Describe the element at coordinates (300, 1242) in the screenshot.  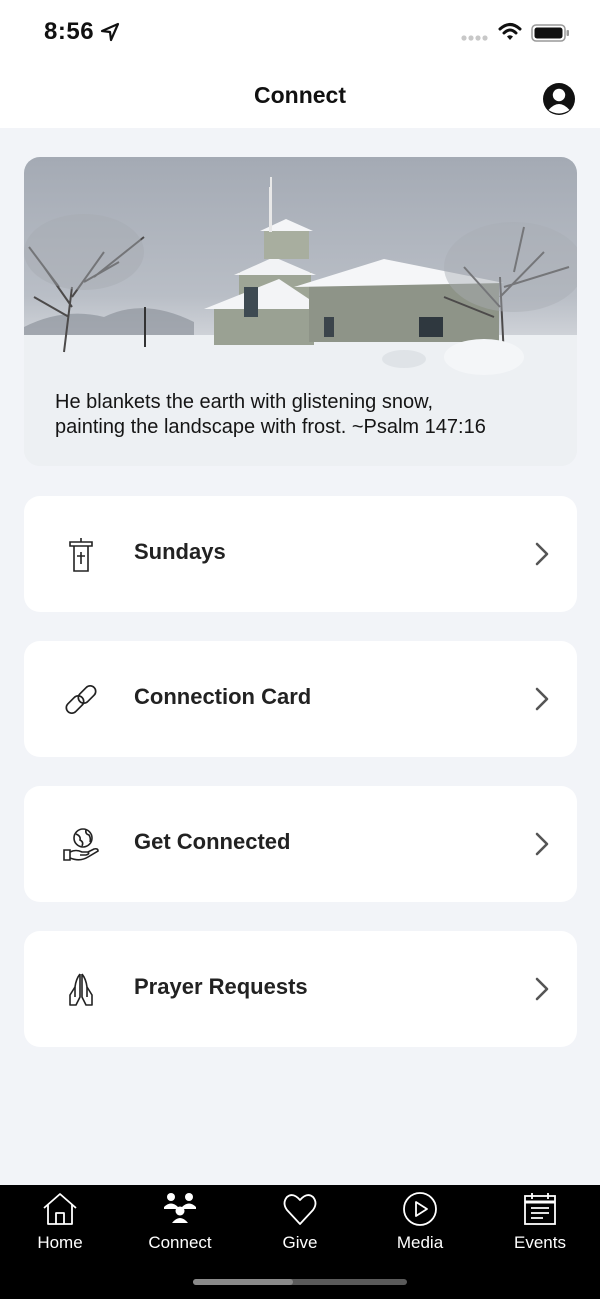
I see `tab-label: Give` at that location.